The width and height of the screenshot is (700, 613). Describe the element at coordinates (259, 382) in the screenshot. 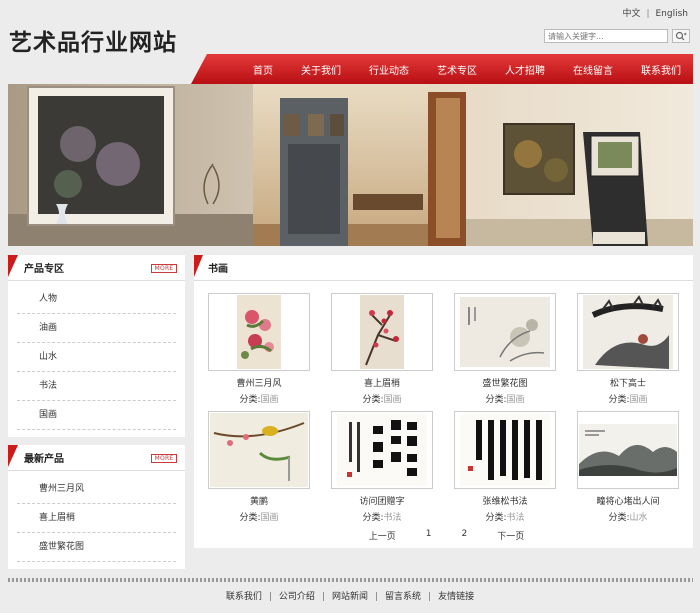

I see `product-name: 曹州三月风` at that location.